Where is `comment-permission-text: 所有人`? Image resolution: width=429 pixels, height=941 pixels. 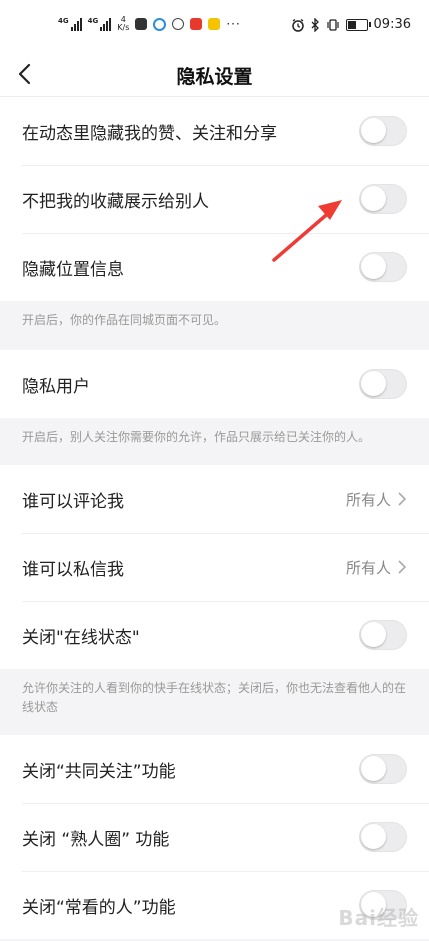
comment-permission-text: 所有人 is located at coordinates (368, 499).